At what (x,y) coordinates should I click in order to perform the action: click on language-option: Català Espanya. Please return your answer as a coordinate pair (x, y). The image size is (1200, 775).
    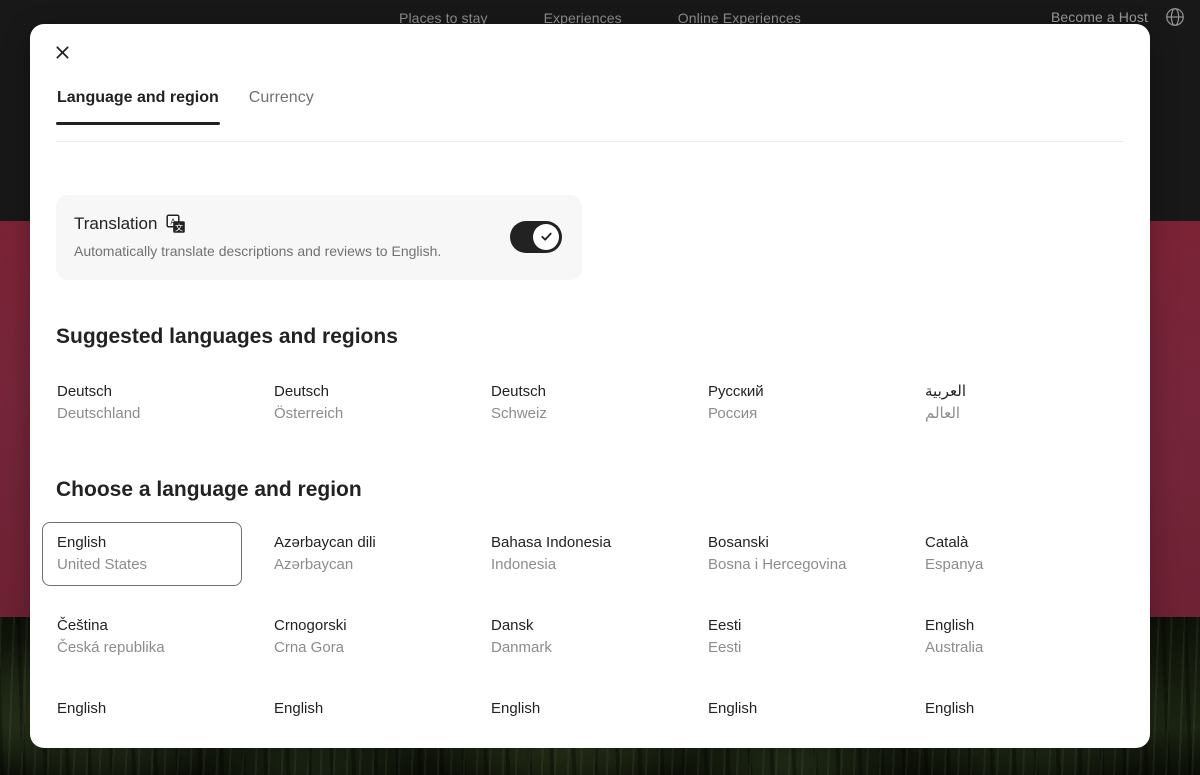
    Looking at the image, I should click on (1010, 554).